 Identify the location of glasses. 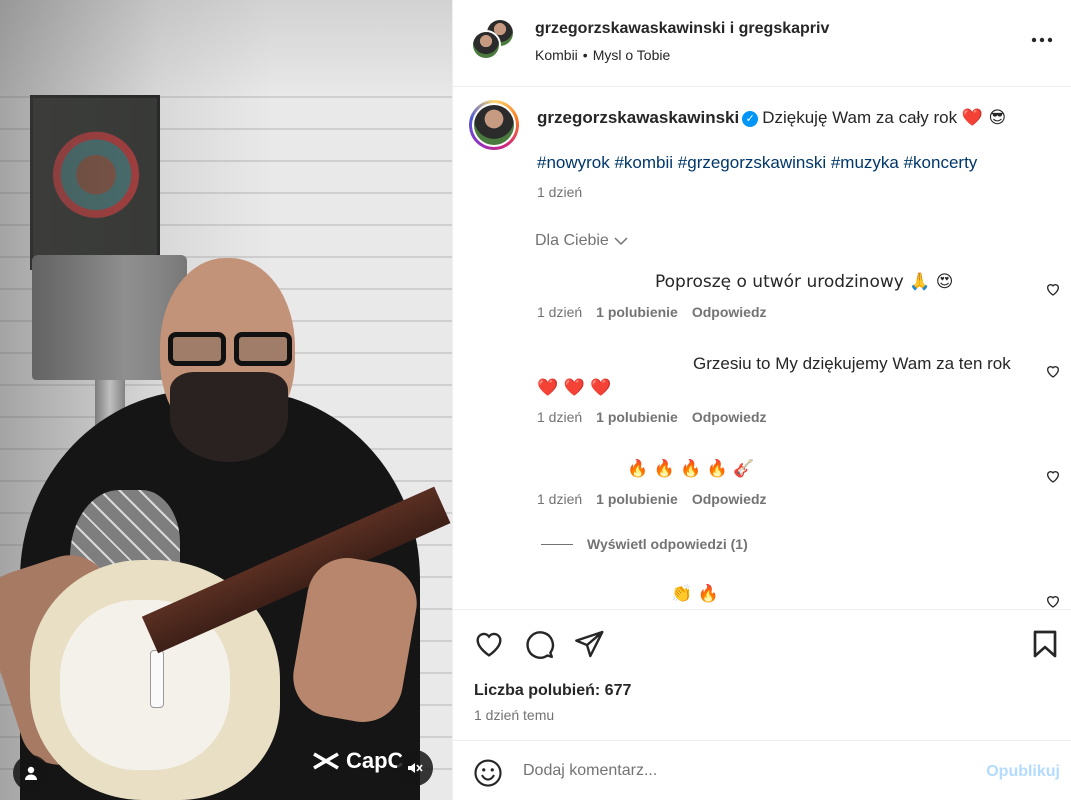
(230, 350).